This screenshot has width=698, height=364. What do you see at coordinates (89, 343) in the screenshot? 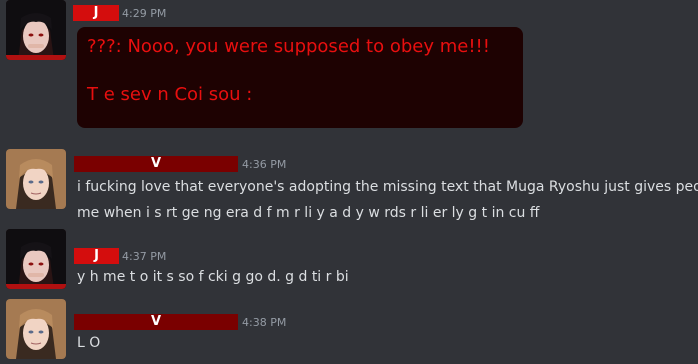
I see `message-line-1: L O` at bounding box center [89, 343].